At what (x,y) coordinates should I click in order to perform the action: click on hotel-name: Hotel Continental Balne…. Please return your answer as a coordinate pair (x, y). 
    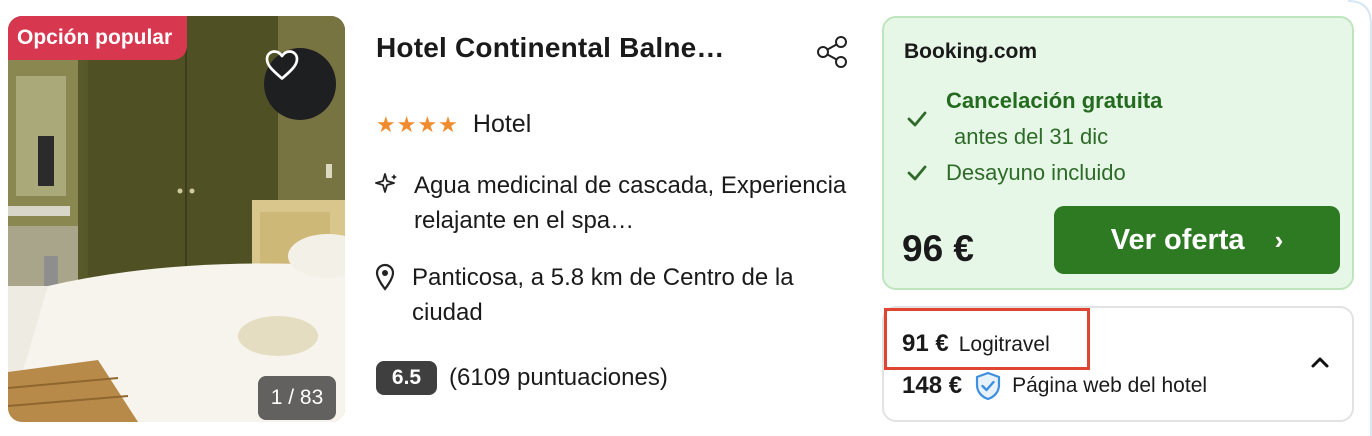
    Looking at the image, I should click on (550, 48).